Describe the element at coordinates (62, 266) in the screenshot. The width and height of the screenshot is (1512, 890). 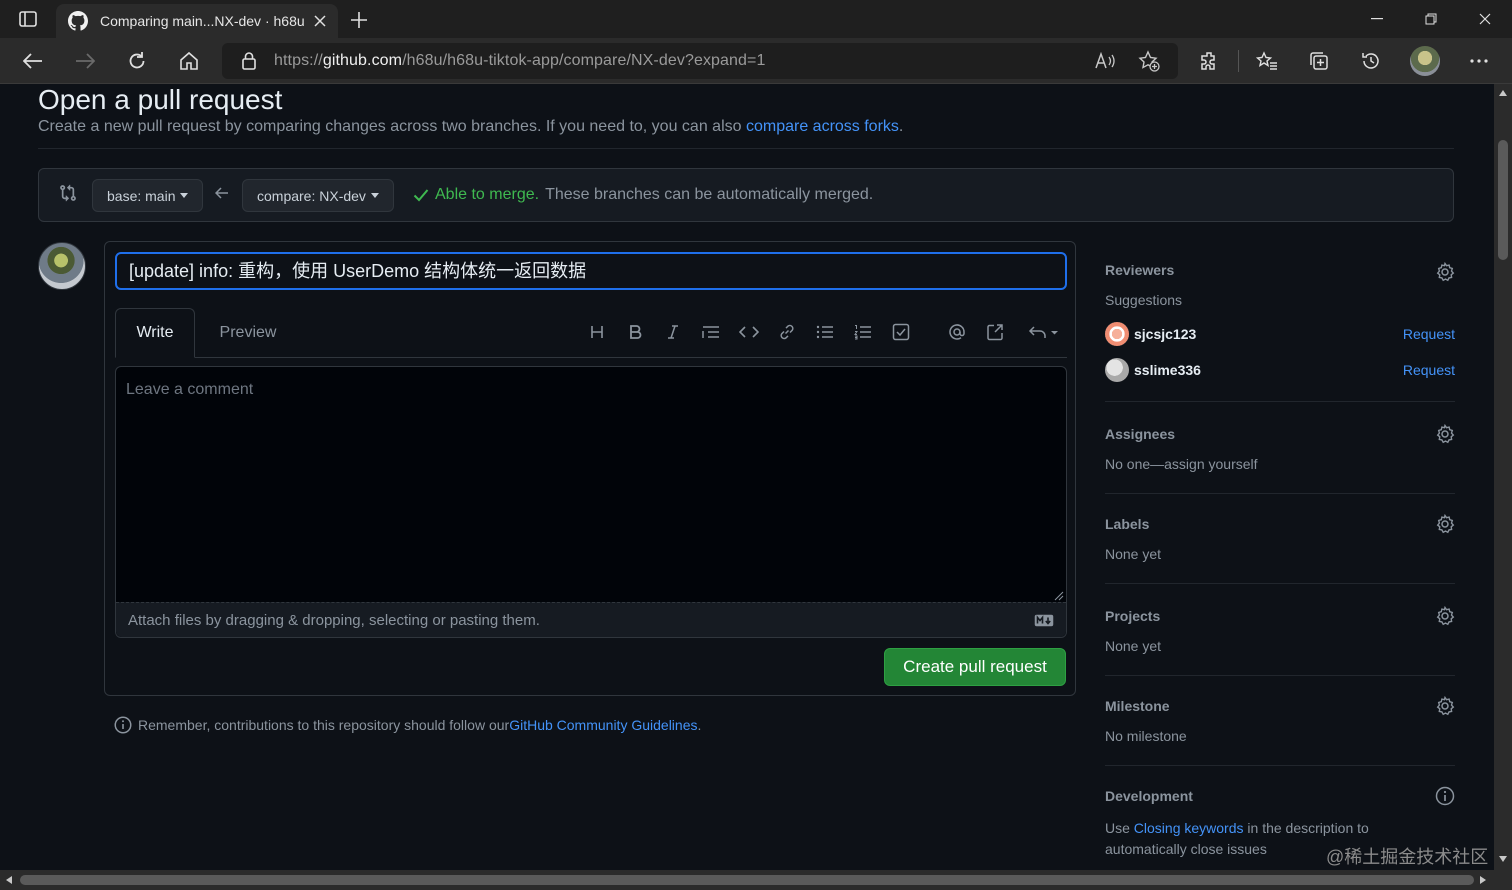
I see `author-avatar` at that location.